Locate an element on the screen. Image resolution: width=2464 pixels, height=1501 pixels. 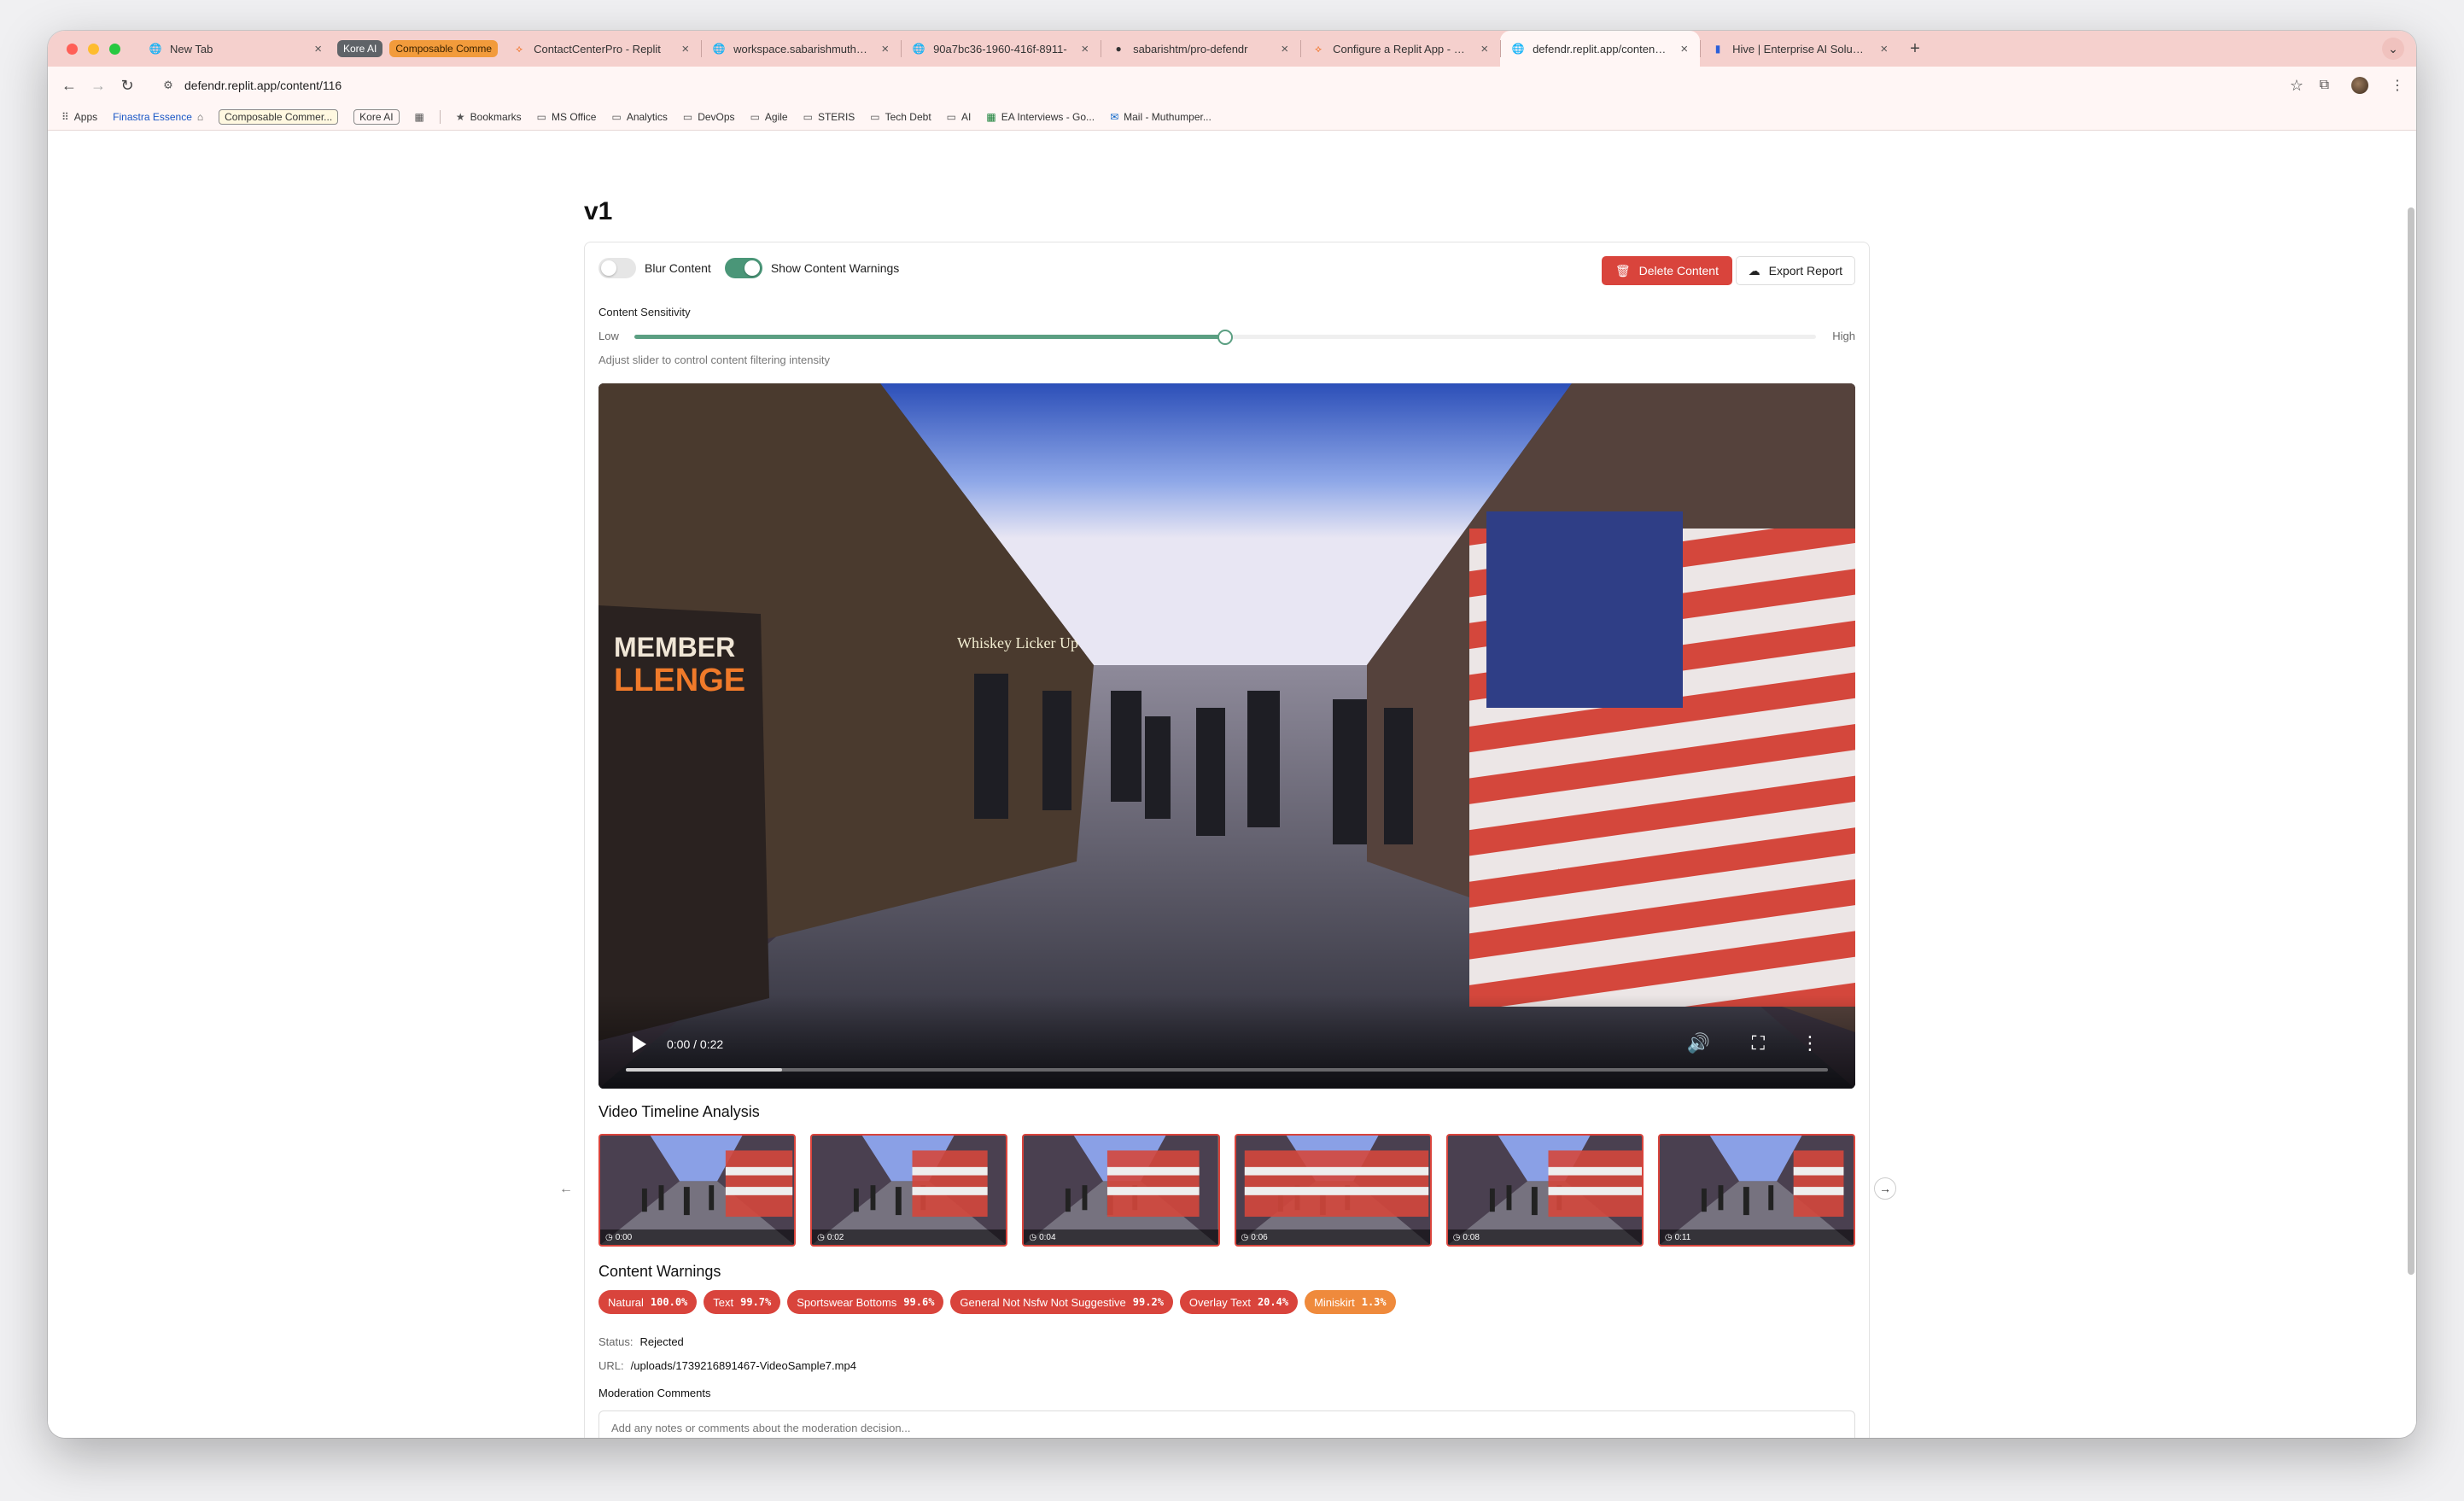
bookmark-tech-debt: ▭ Tech Debt is located at coordinates (900, 117).